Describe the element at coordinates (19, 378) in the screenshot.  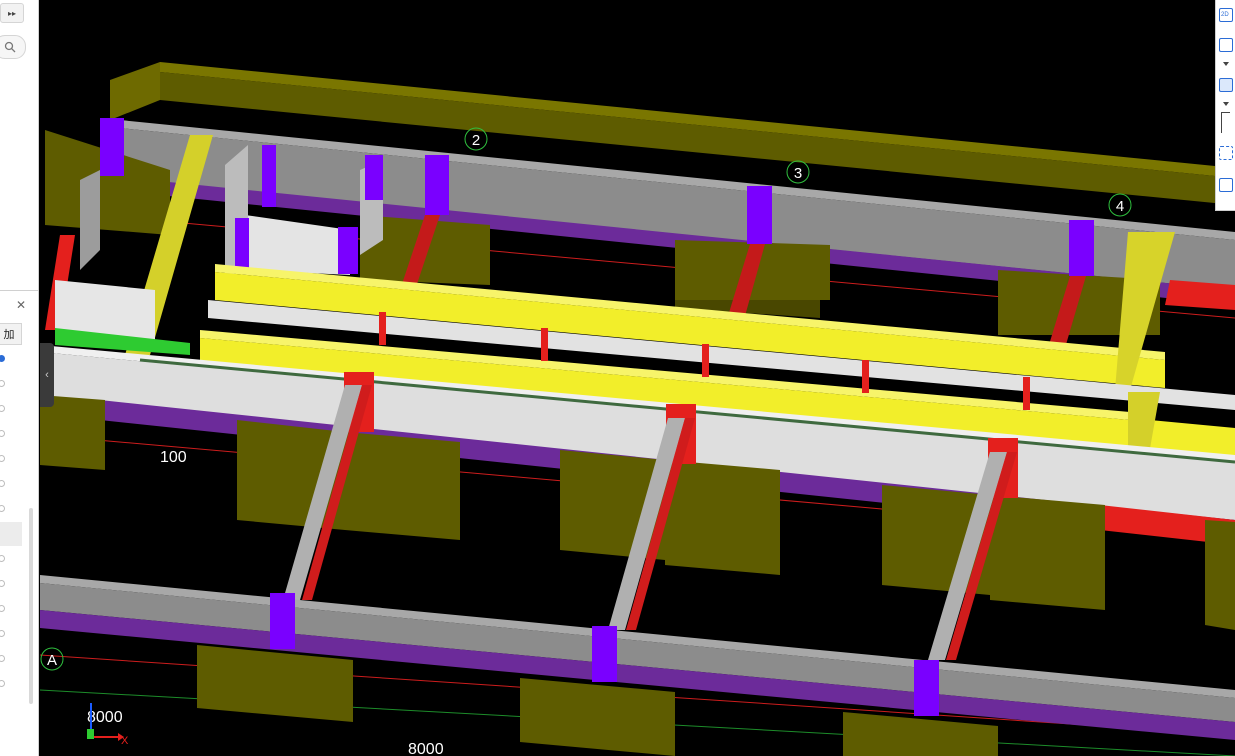
I see `left-panel: ▸▸ ✕ 加` at that location.